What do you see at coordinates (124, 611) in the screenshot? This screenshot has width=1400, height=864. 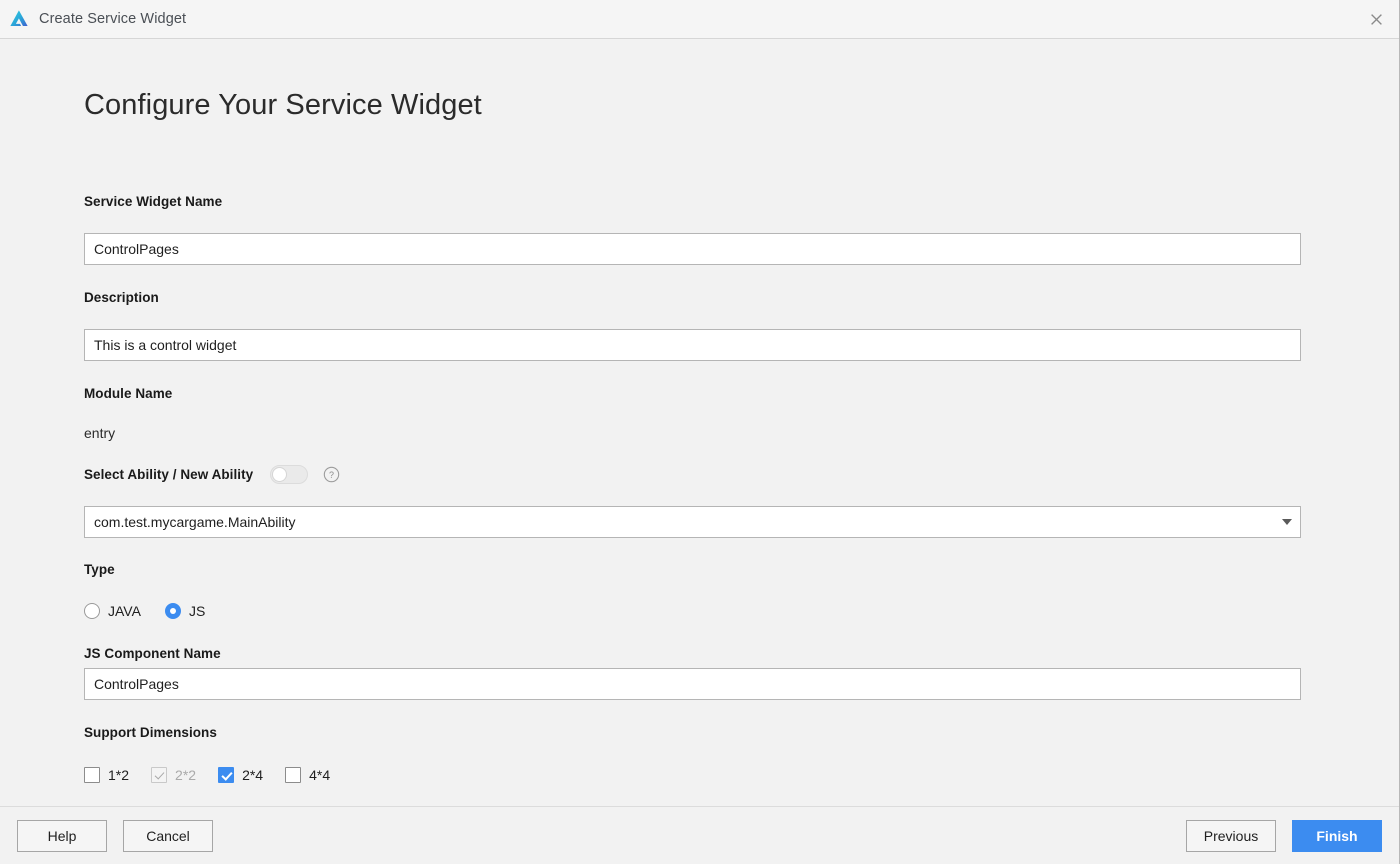 I see `radio-java-label: JAVA` at bounding box center [124, 611].